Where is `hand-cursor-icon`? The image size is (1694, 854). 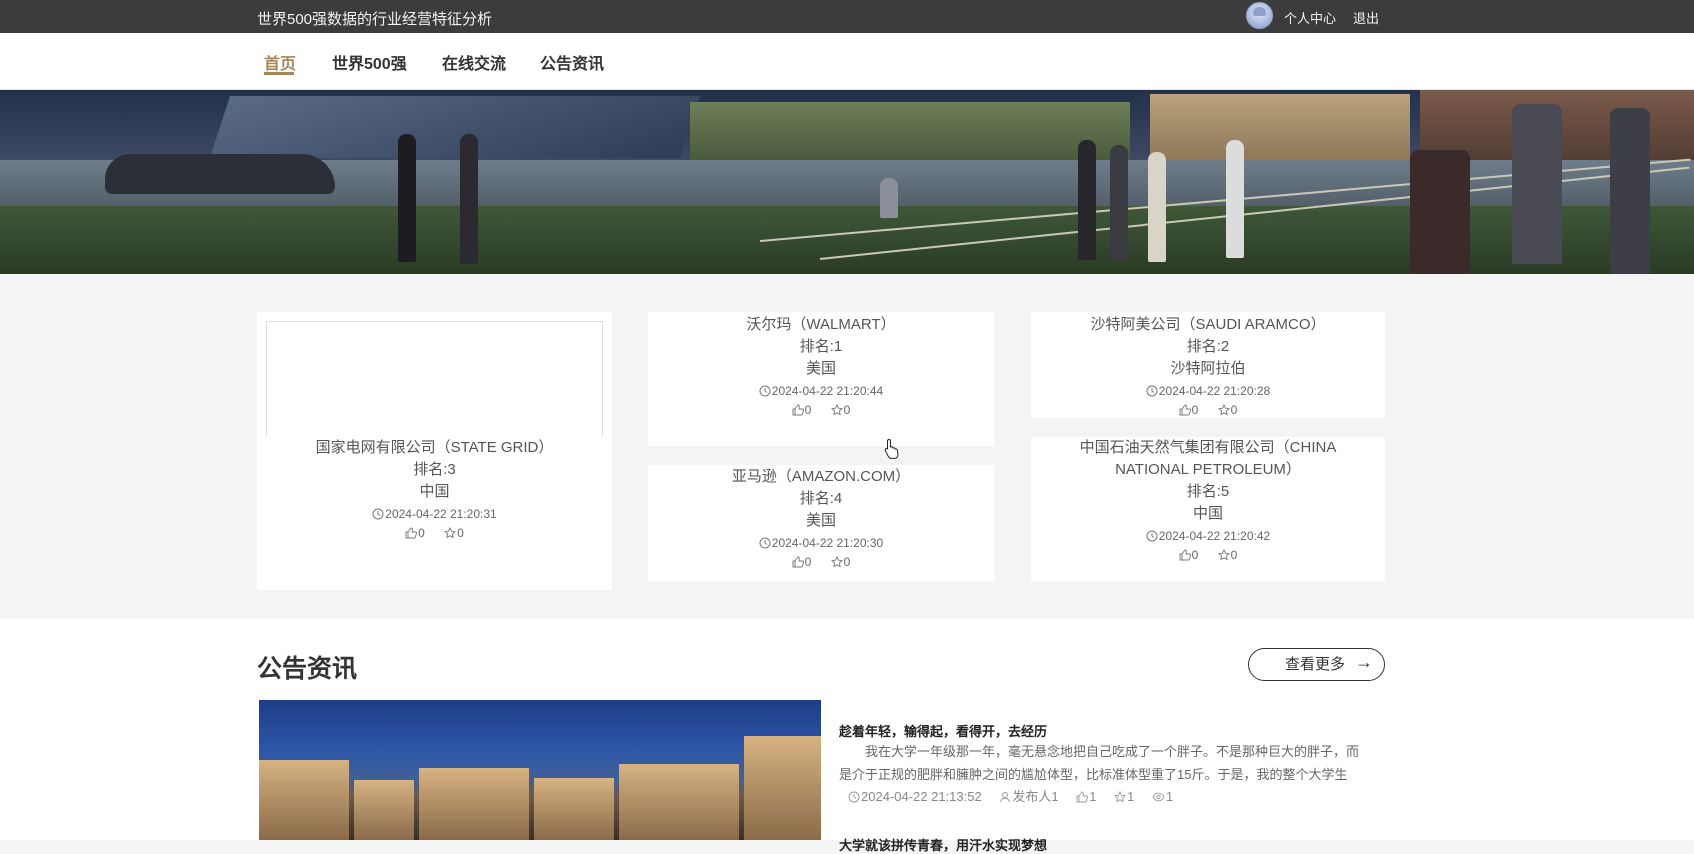 hand-cursor-icon is located at coordinates (891, 448).